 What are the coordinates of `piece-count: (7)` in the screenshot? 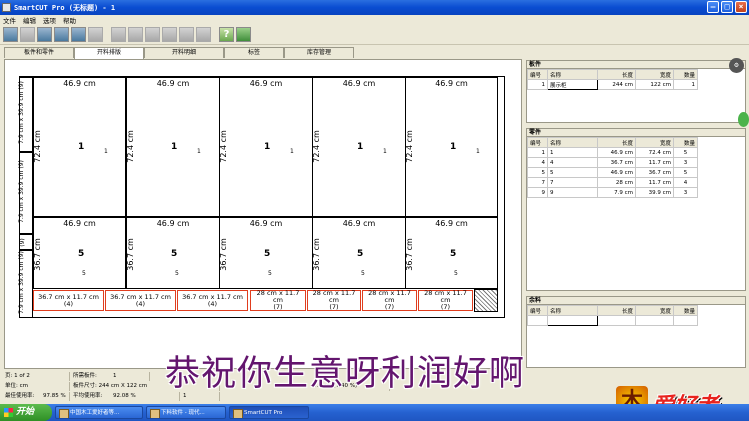 It's located at (389, 307).